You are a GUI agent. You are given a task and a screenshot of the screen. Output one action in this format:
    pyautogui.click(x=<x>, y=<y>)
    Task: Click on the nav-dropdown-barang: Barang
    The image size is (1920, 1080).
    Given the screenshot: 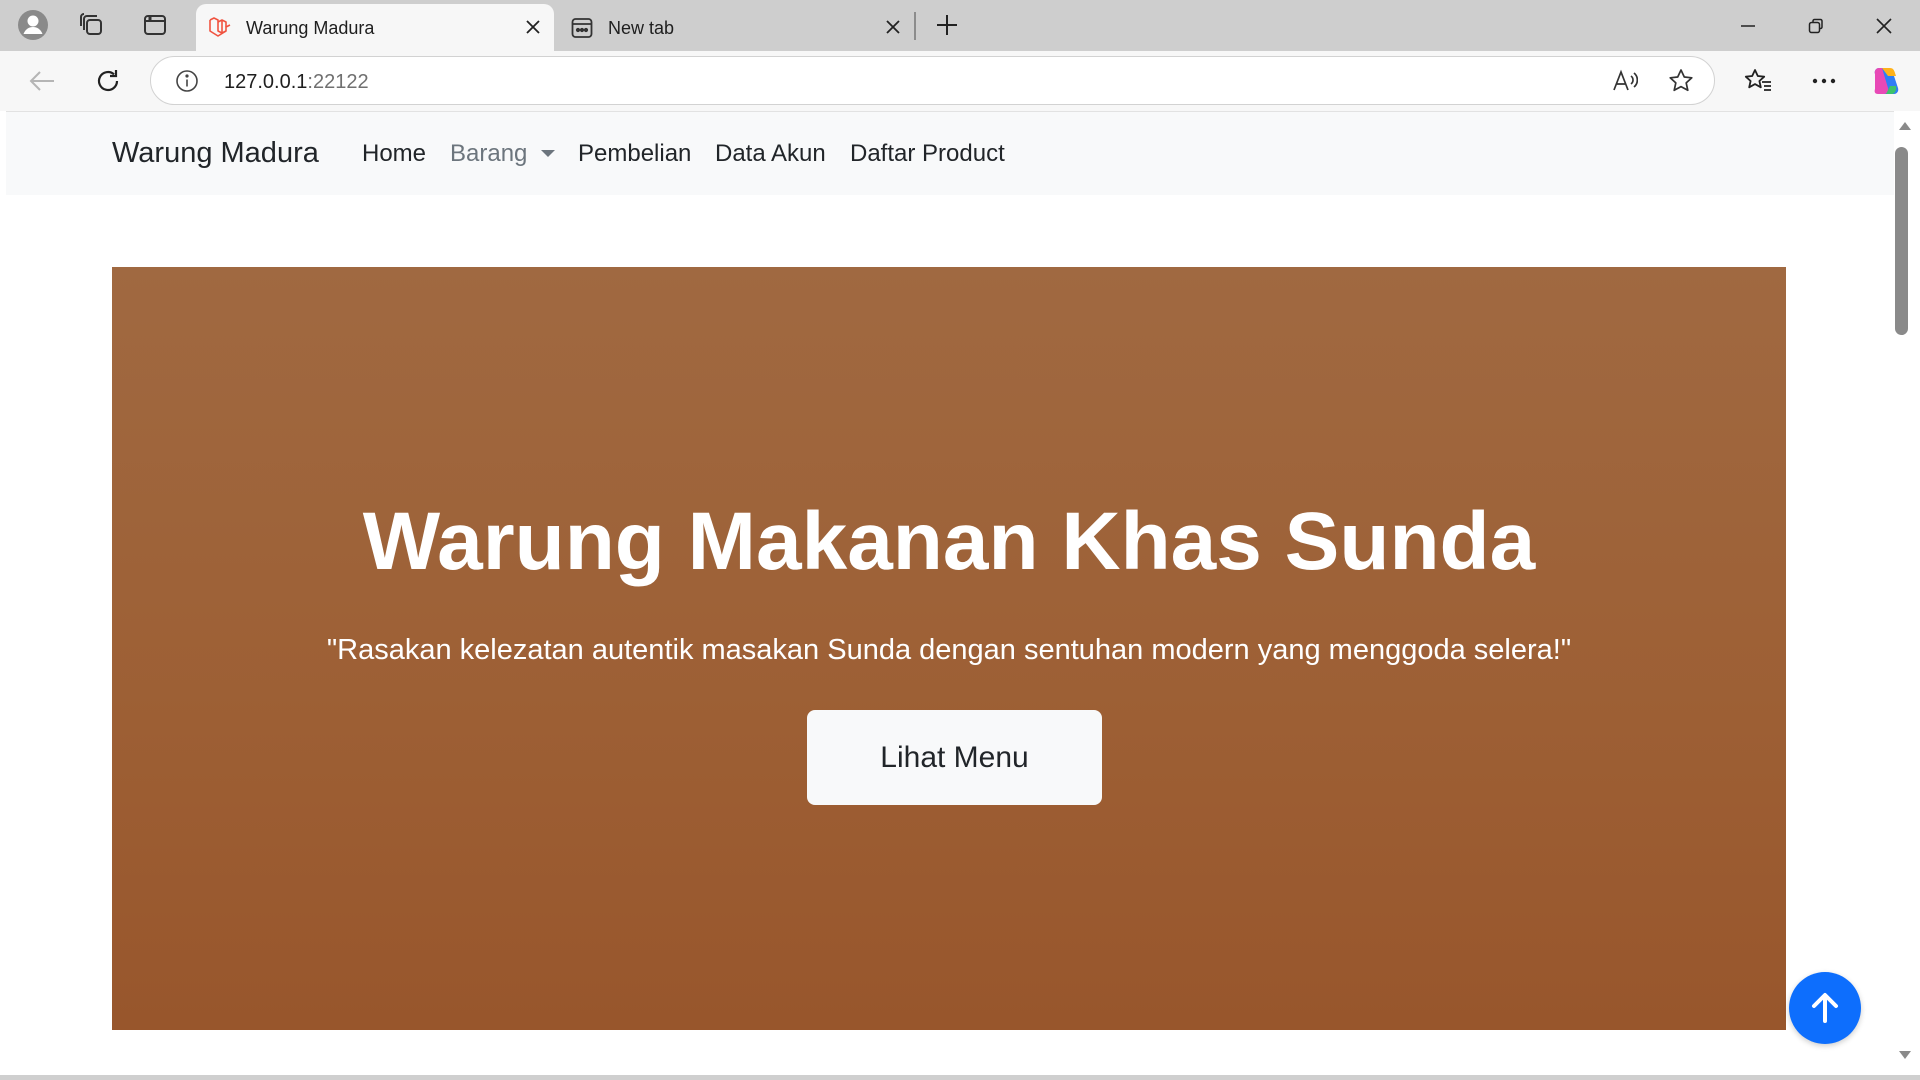 What is the action you would take?
    pyautogui.click(x=488, y=154)
    